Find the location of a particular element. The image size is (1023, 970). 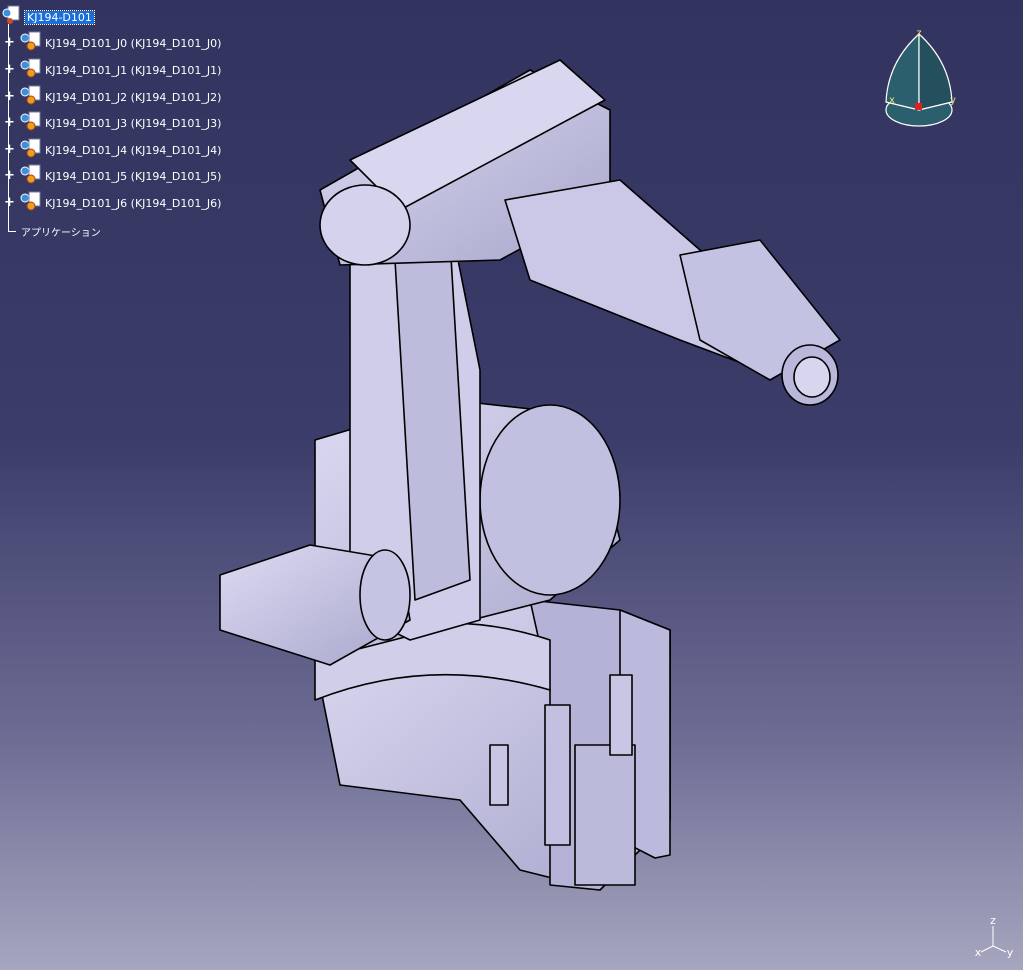

axis-triad-icon is located at coordinates (993, 939).